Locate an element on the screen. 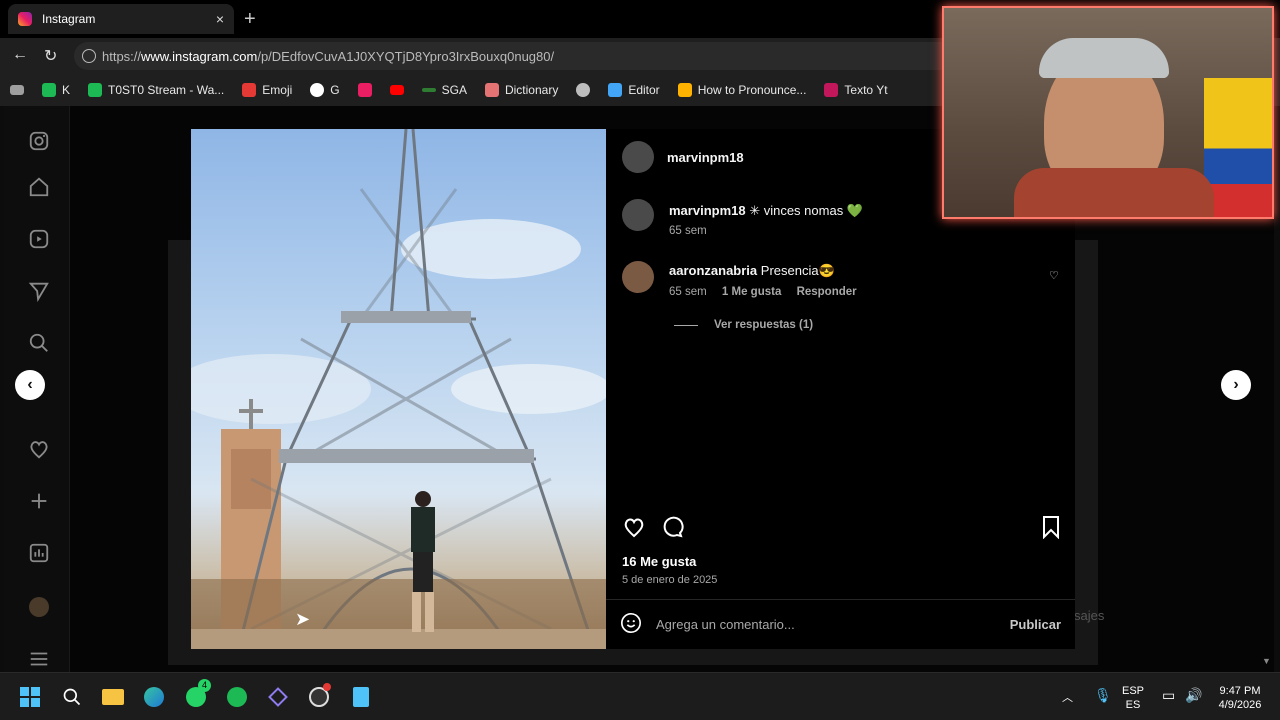 This screenshot has height=720, width=1280. comment-like-heart-icon: ♡ is located at coordinates (1054, 275).